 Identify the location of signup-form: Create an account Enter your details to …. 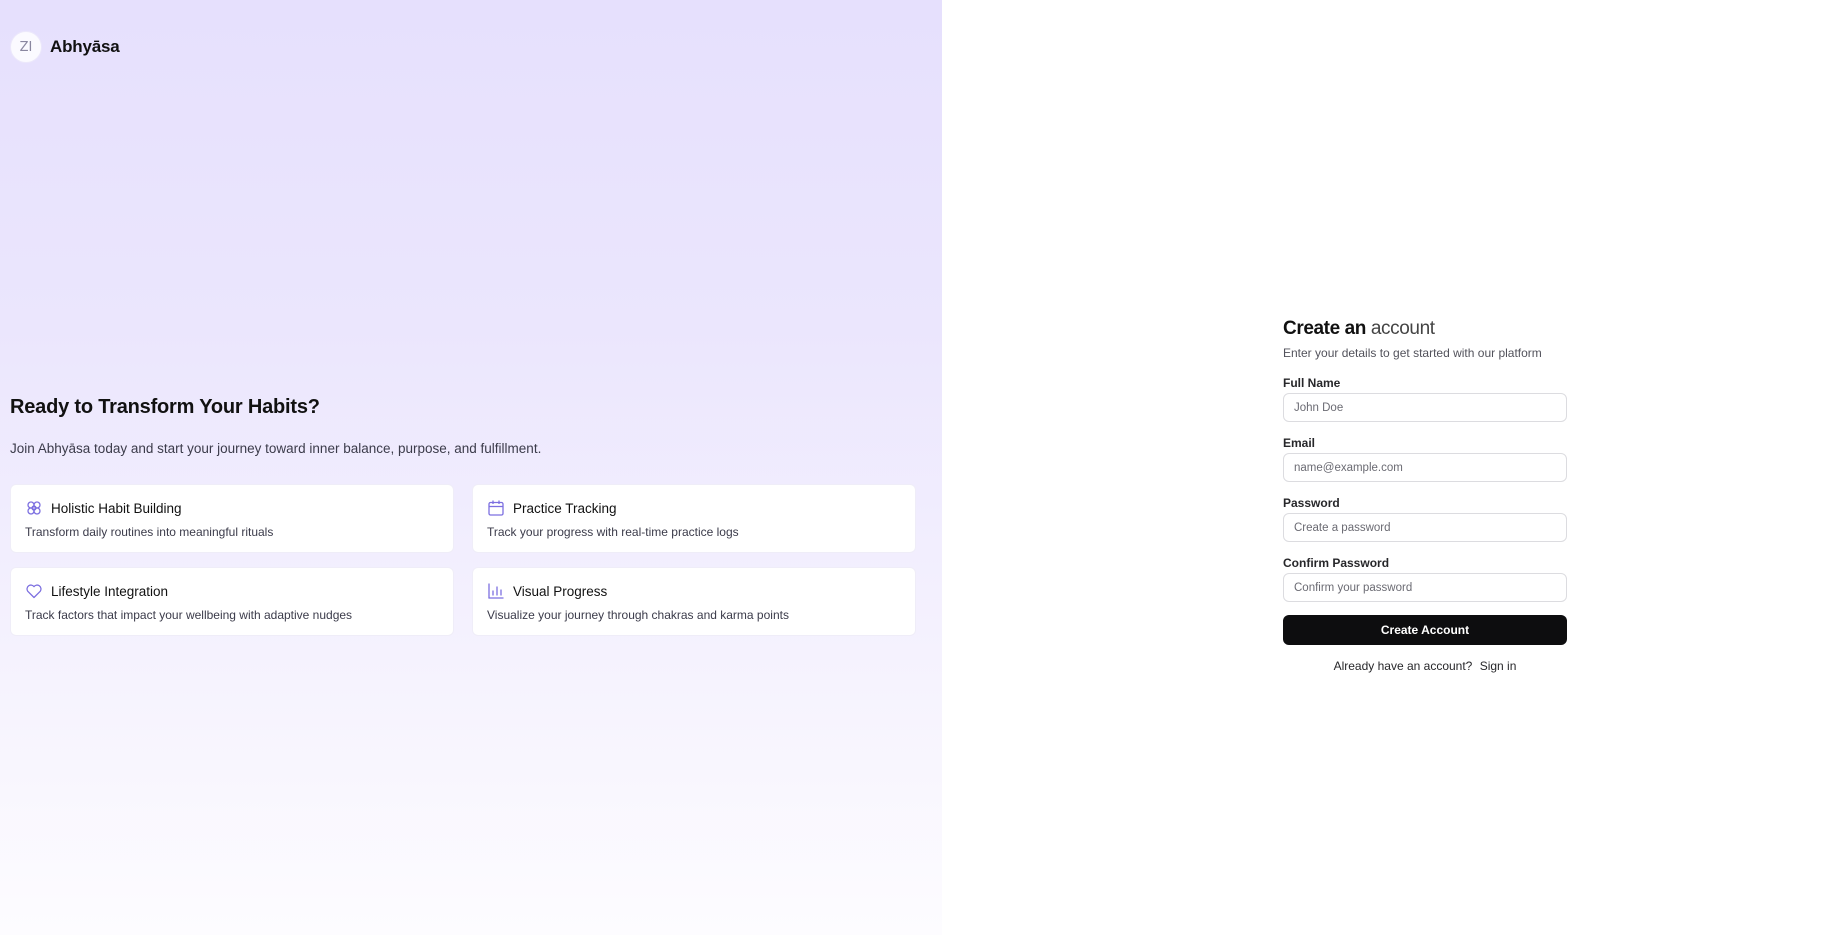
(1425, 495).